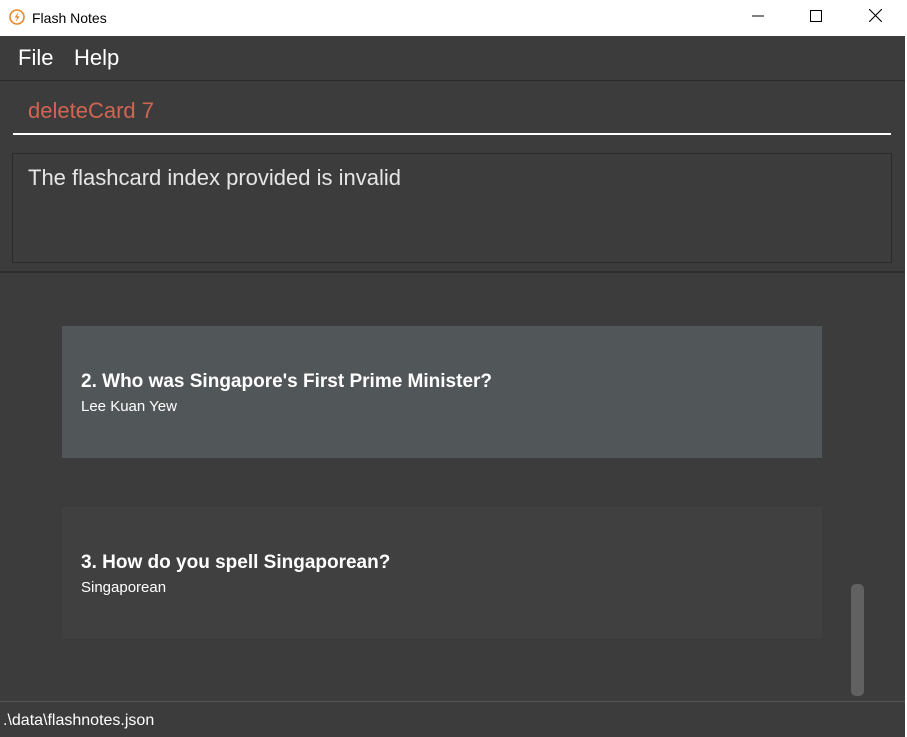 The width and height of the screenshot is (907, 737). Describe the element at coordinates (79, 720) in the screenshot. I see `save-location: .\data\flashnotes.json` at that location.